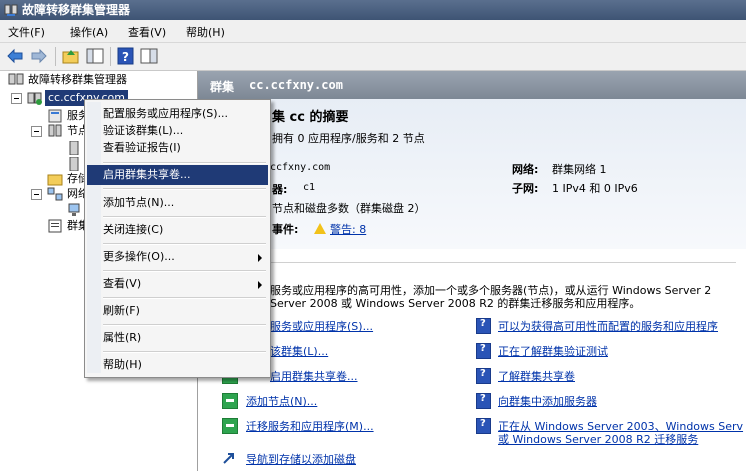 The height and width of the screenshot is (471, 746). I want to click on help-link-migrate-line2: 或 Windows Server 2008 R2 迁移服务, so click(598, 439).